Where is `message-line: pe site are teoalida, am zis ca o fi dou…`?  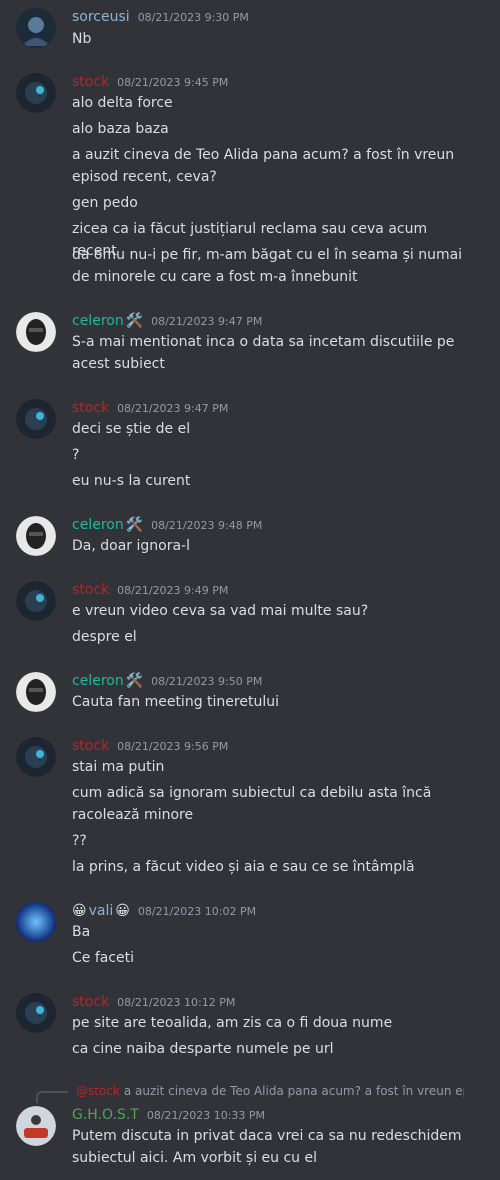 message-line: pe site are teoalida, am zis ca o fi dou… is located at coordinates (232, 1023).